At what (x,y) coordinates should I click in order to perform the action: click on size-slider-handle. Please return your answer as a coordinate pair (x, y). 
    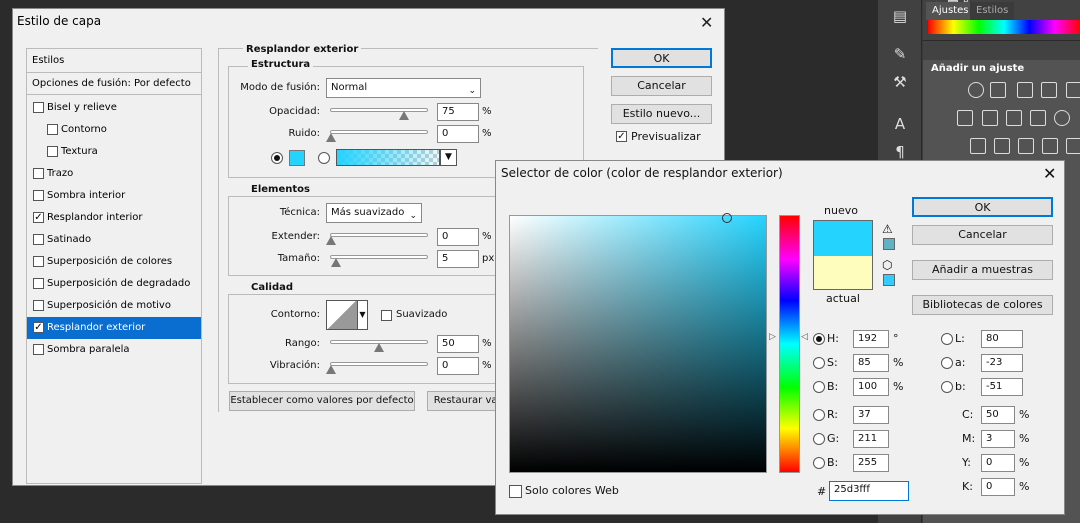
    Looking at the image, I should click on (336, 262).